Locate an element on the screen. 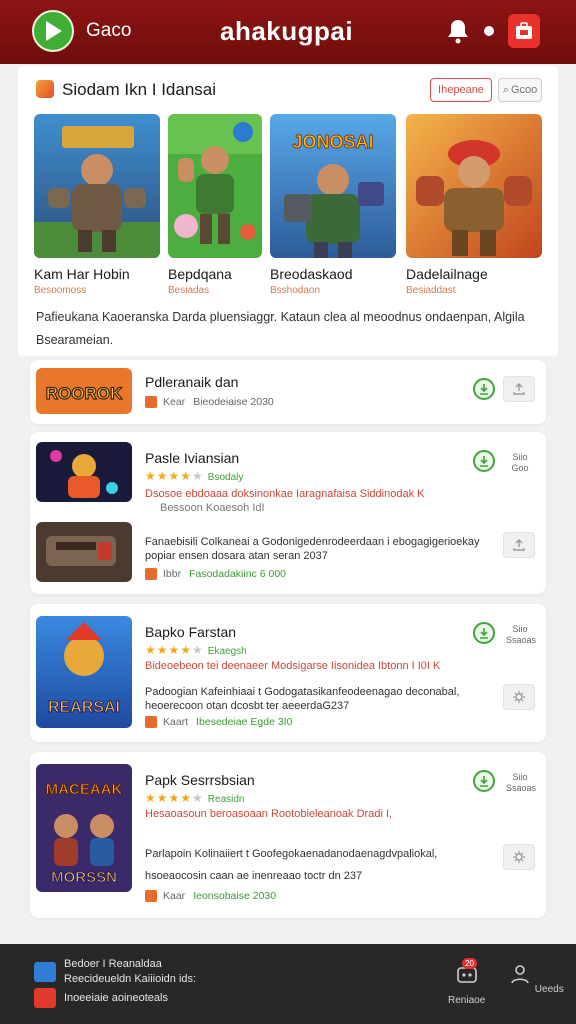  game-subtitle: Besiadas is located at coordinates (189, 290).